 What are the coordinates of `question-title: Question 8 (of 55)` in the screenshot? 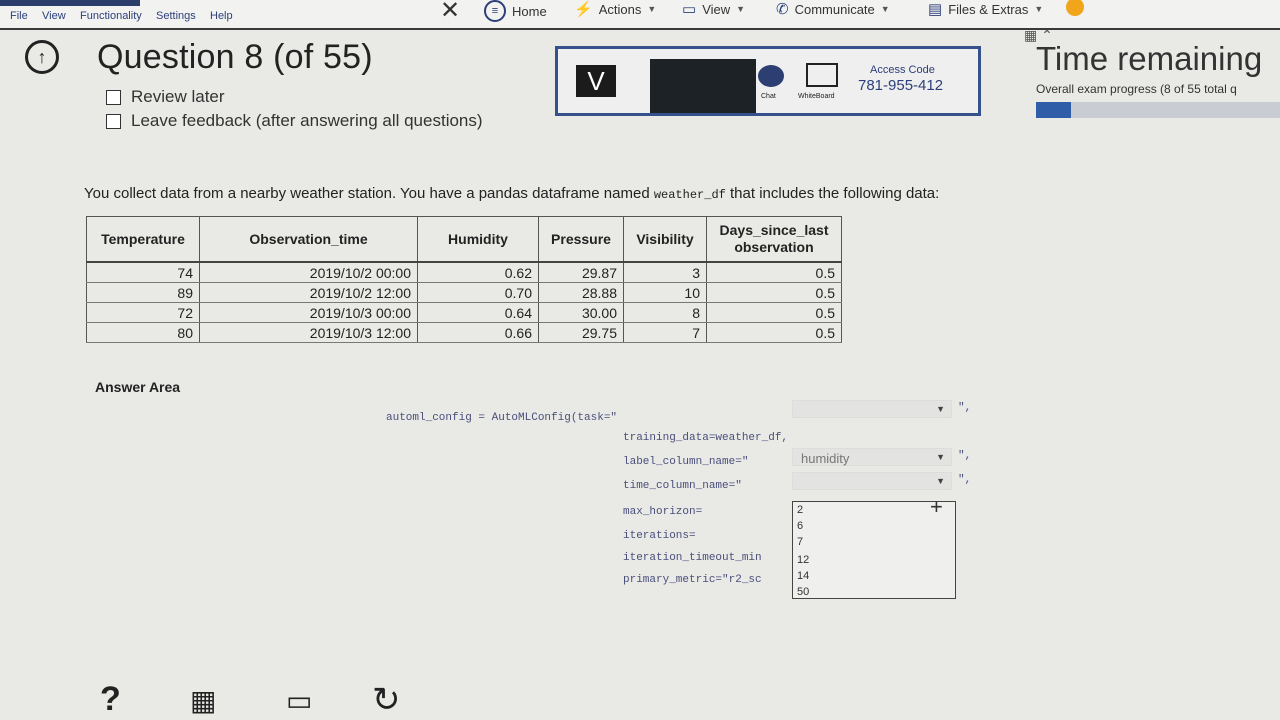 It's located at (235, 57).